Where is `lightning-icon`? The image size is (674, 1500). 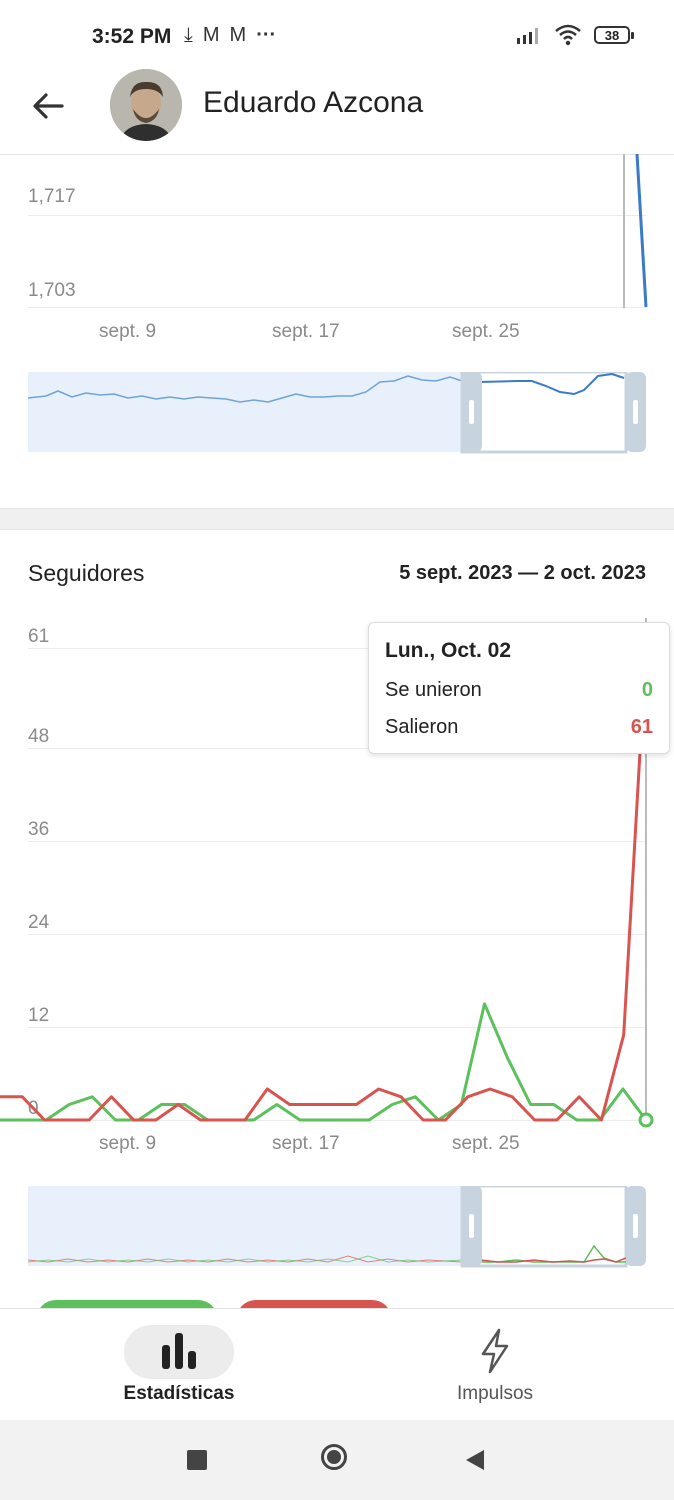 lightning-icon is located at coordinates (495, 1351).